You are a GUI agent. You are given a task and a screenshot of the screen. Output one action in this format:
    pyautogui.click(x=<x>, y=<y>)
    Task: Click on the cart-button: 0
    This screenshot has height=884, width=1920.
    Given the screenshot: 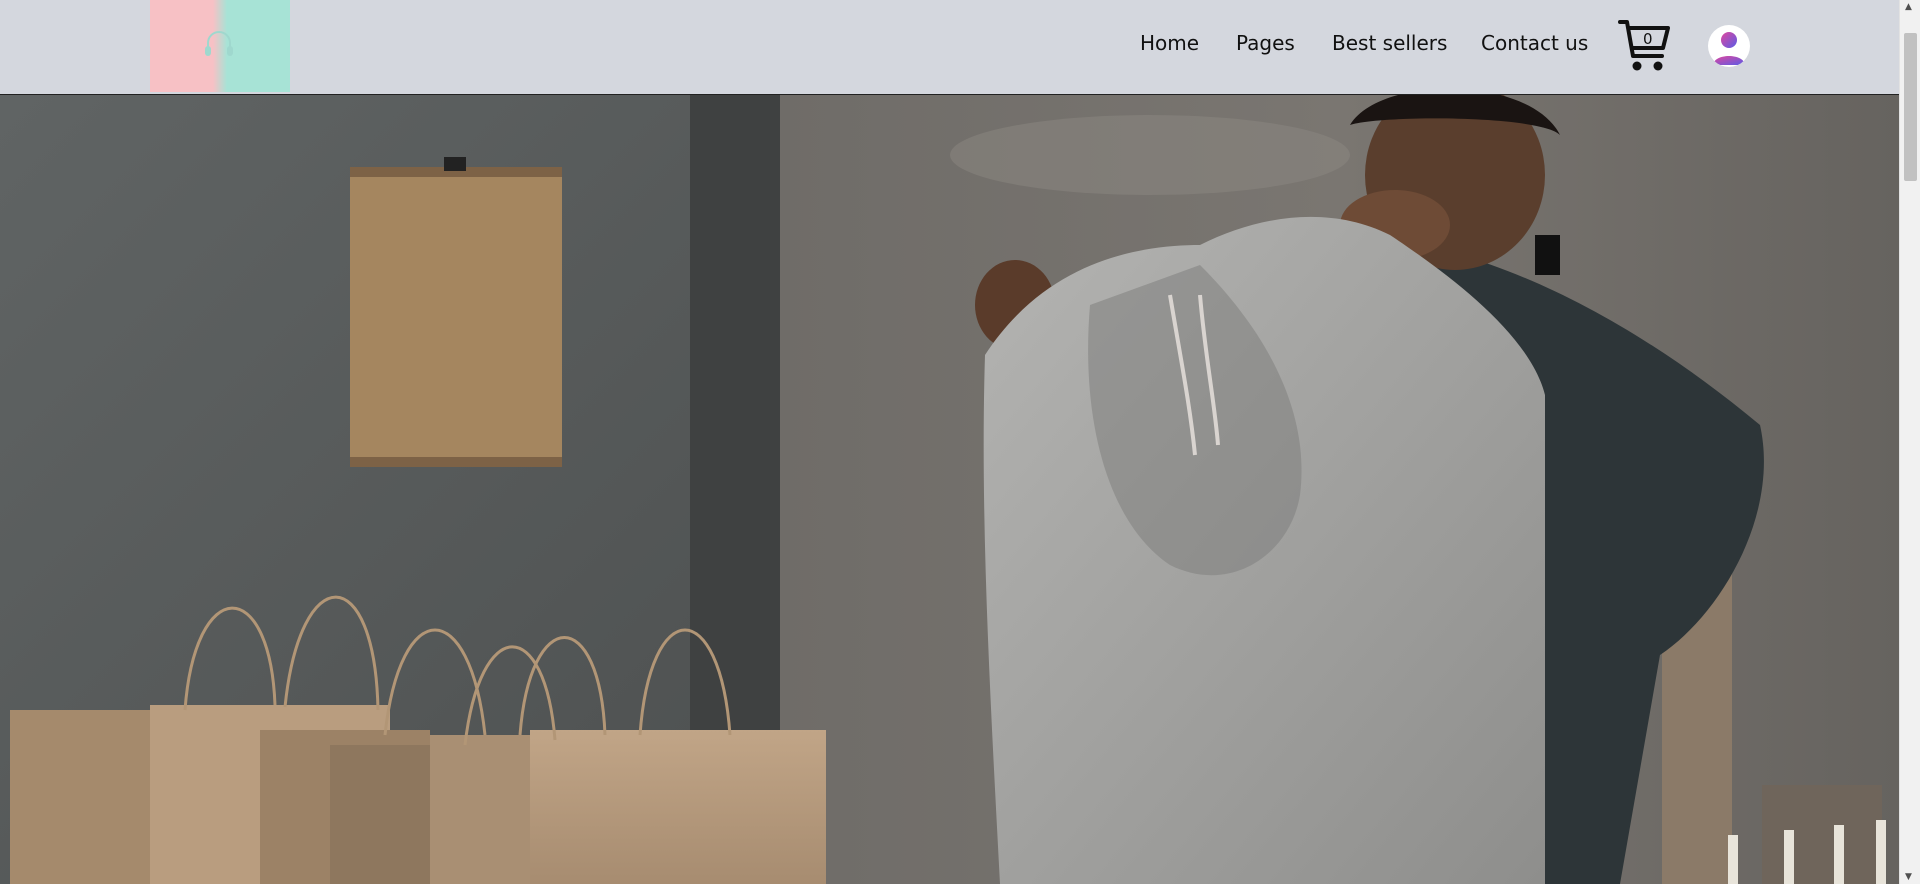 What is the action you would take?
    pyautogui.click(x=1644, y=46)
    